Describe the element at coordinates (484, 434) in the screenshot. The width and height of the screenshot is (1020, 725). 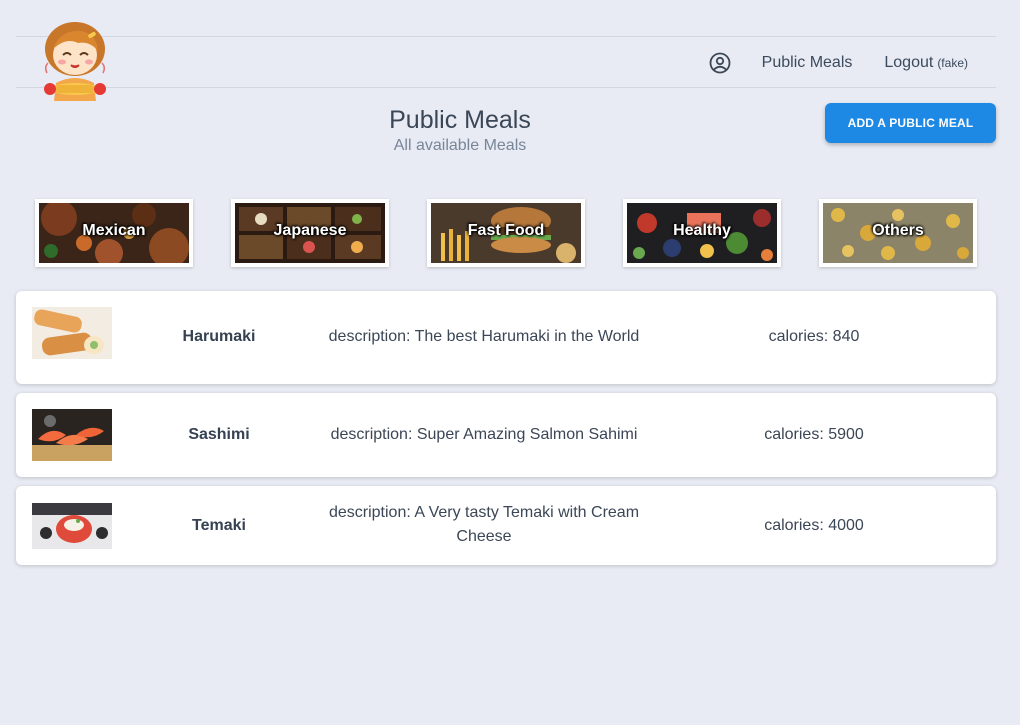
I see `meal-description: description: Super Amazing Salmon Sahimi` at that location.